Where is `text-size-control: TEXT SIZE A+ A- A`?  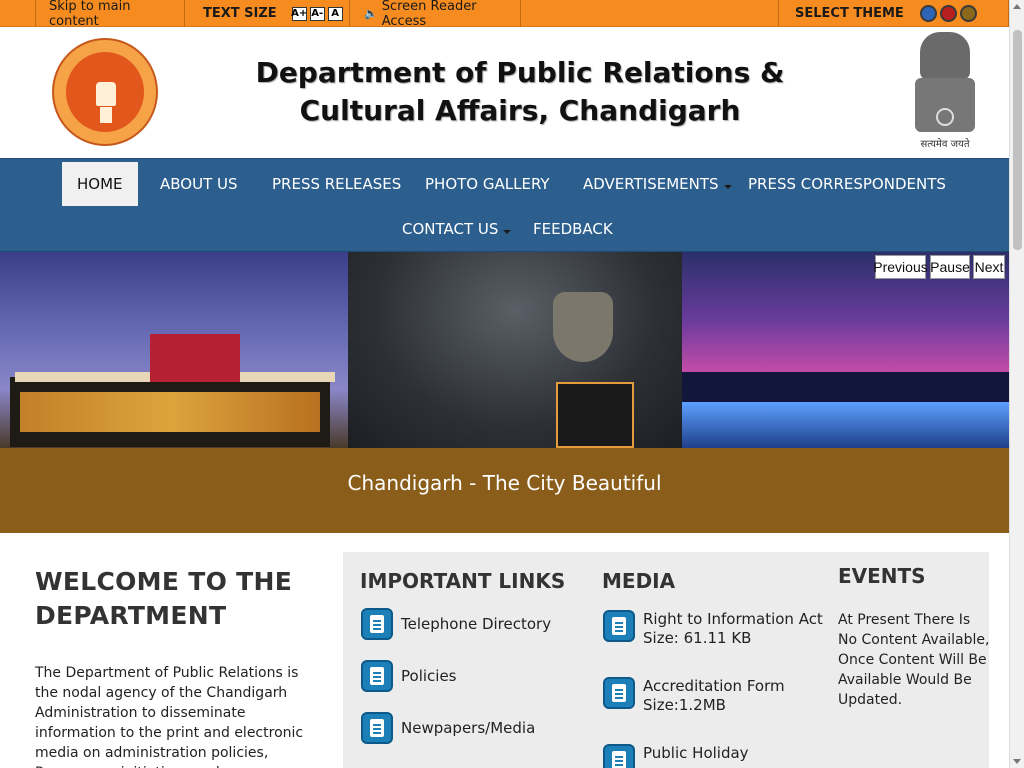
text-size-control: TEXT SIZE A+ A- A is located at coordinates (267, 13).